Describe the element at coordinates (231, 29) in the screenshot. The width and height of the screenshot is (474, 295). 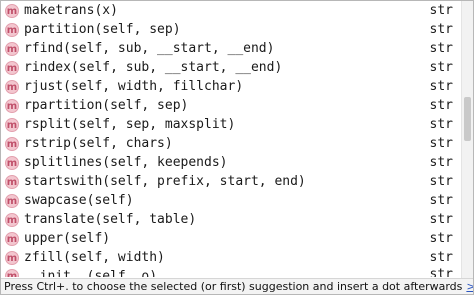
I see `completion-item: m partition(self, sep) str` at that location.